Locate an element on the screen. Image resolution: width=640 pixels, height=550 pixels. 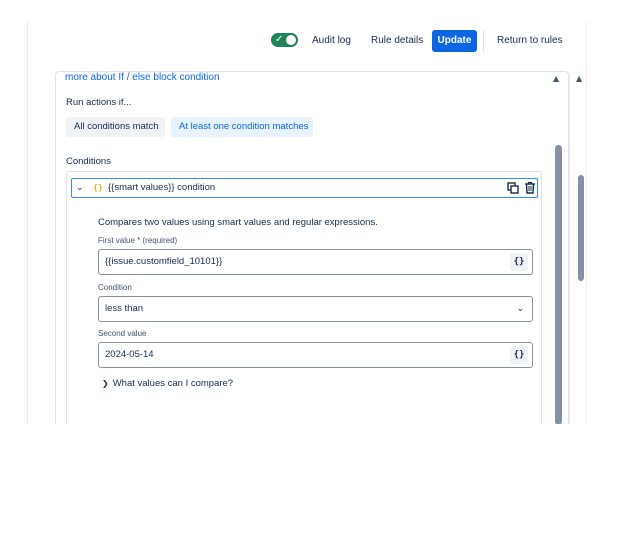
page-scroll-up-arrow-icon: ▲ is located at coordinates (579, 78).